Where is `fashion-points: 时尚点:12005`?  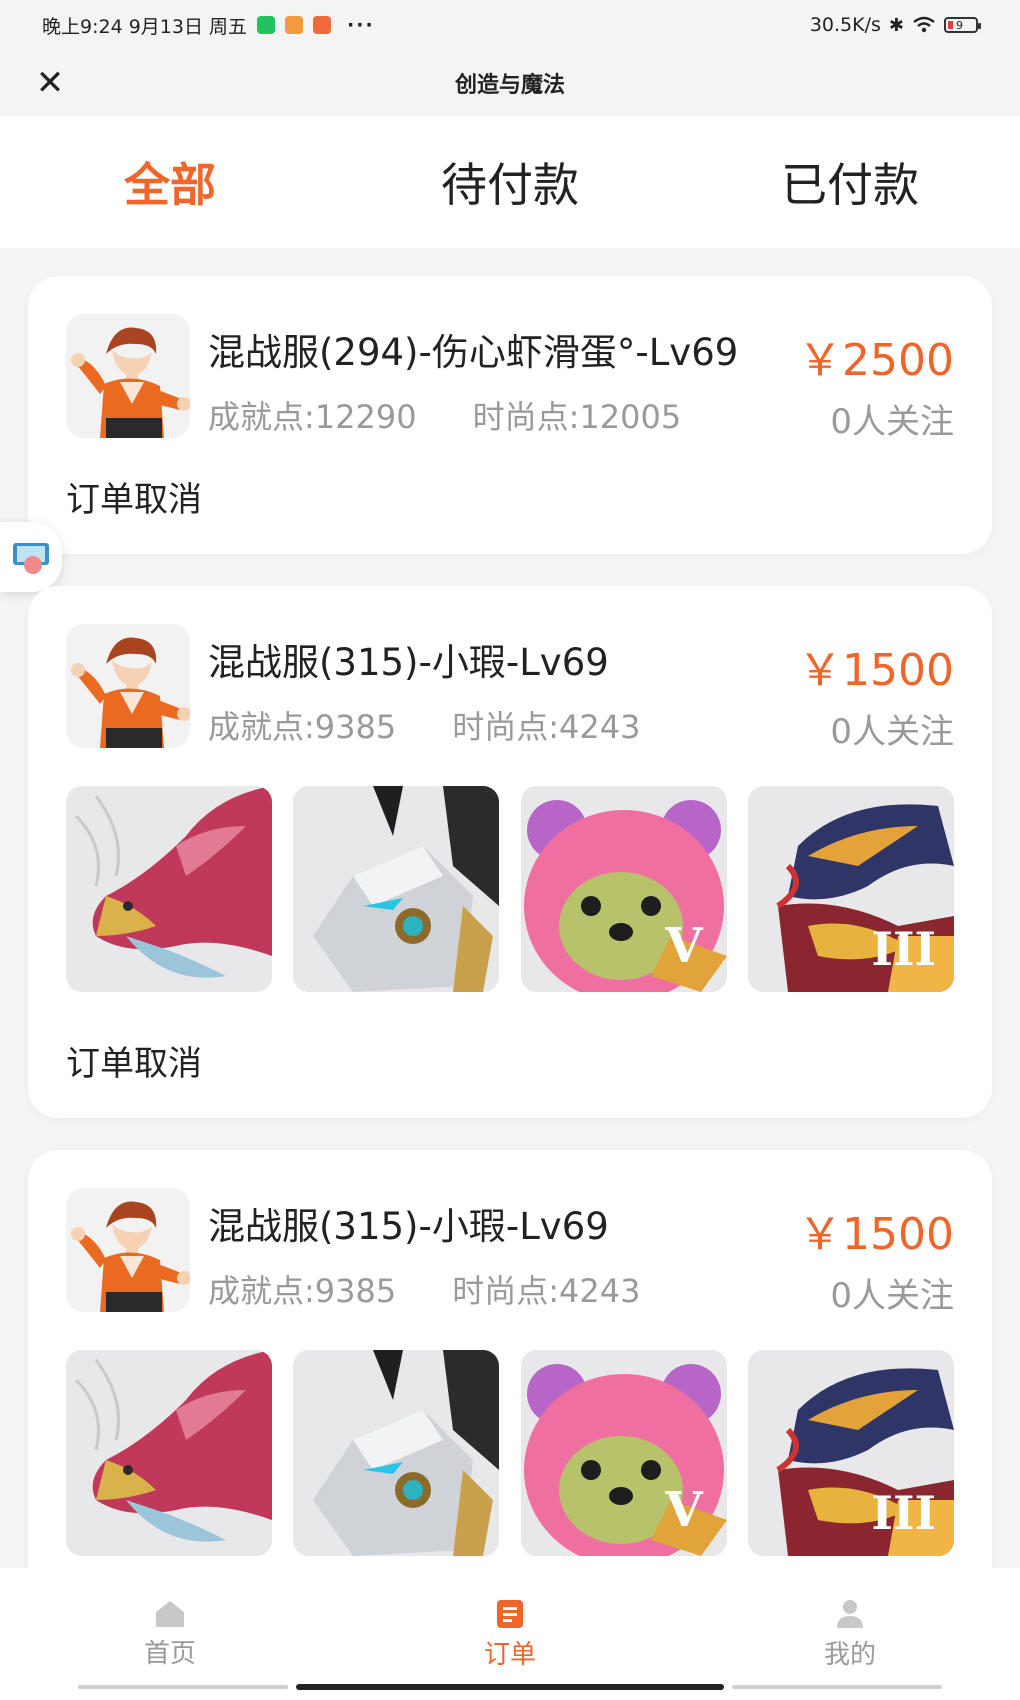
fashion-points: 时尚点:12005 is located at coordinates (577, 417).